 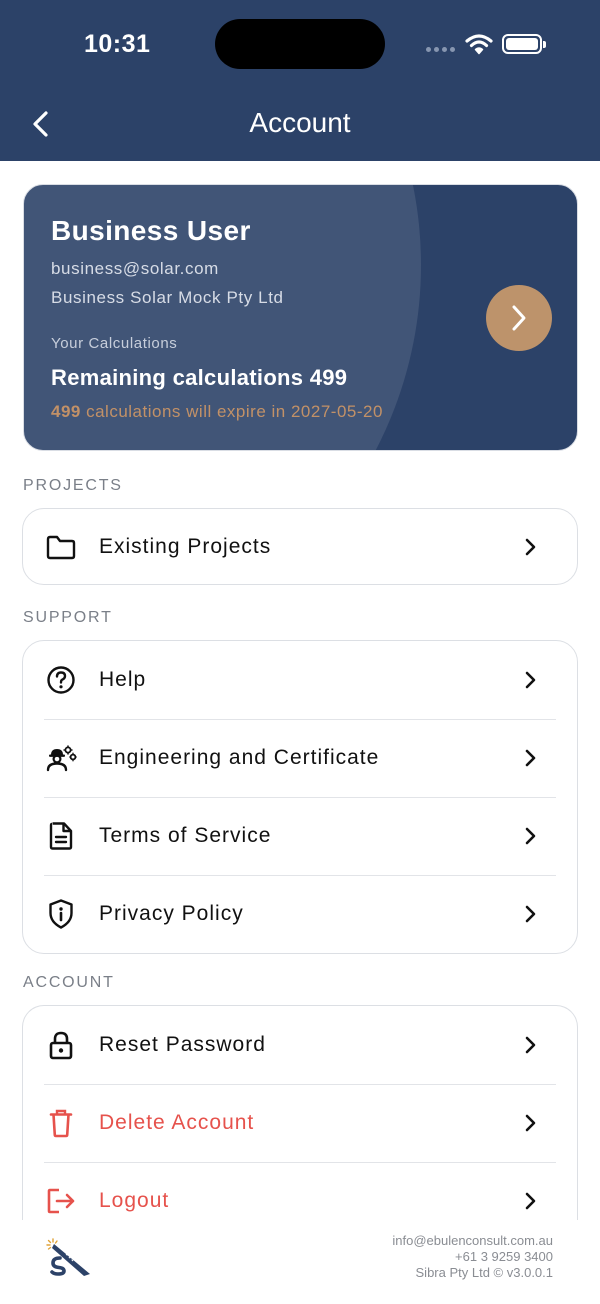 What do you see at coordinates (472, 1241) in the screenshot?
I see `footer-email: info@ebulenconsult.com.au` at bounding box center [472, 1241].